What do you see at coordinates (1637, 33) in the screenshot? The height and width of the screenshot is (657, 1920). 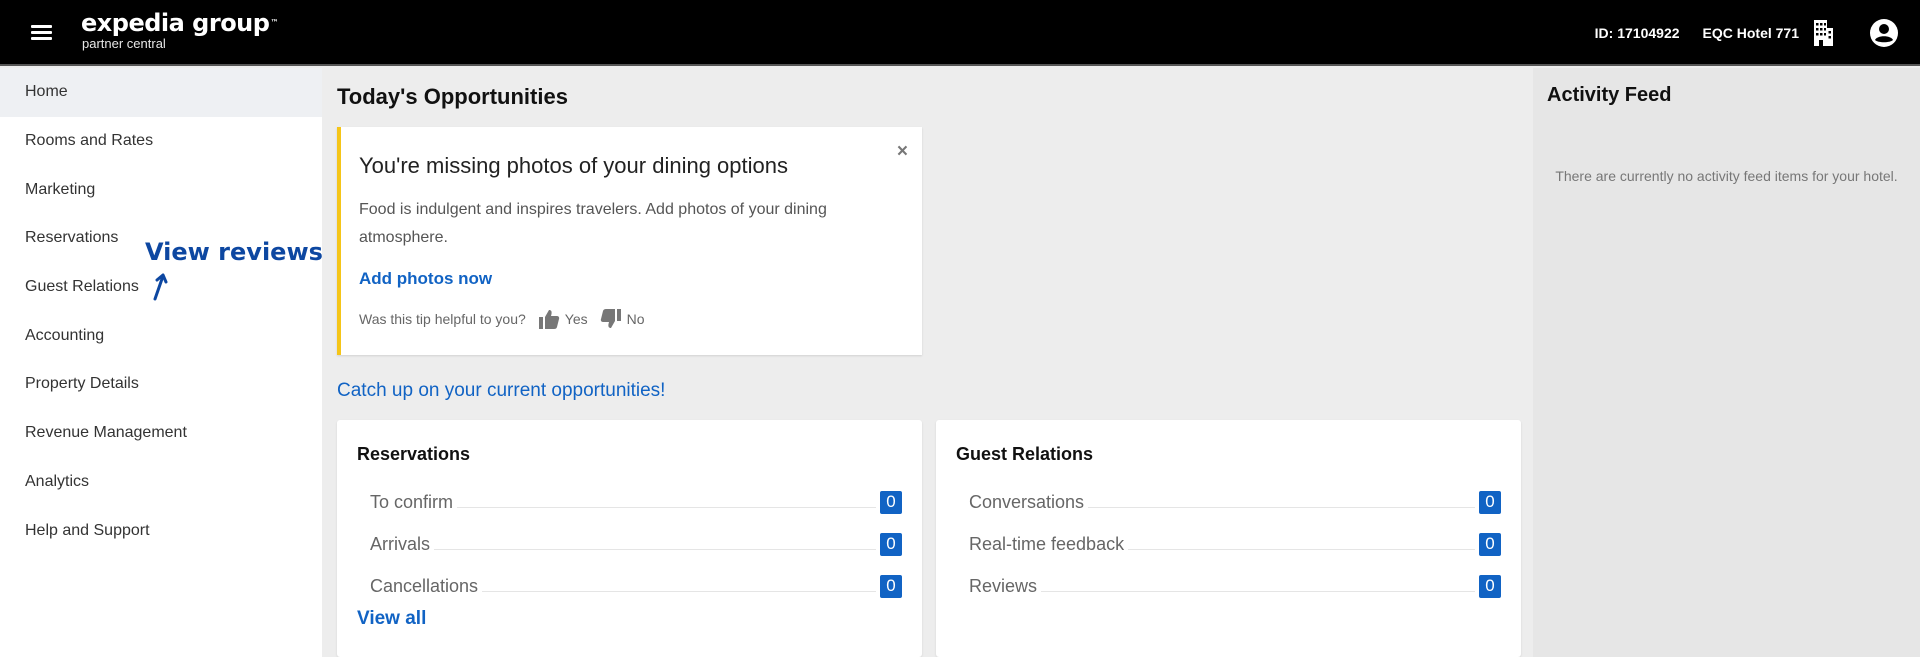 I see `partner-id: ID: 17104922` at bounding box center [1637, 33].